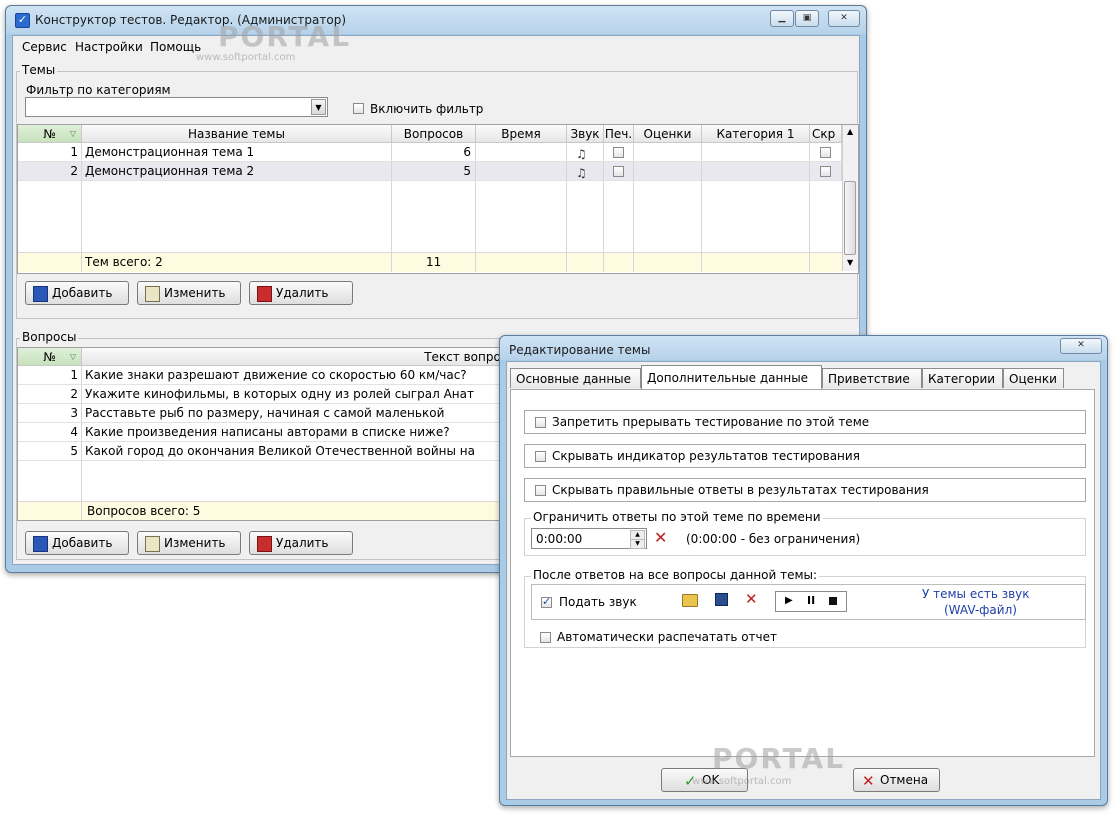 The height and width of the screenshot is (822, 1119). Describe the element at coordinates (782, 18) in the screenshot. I see `minimize-button: ▁` at that location.